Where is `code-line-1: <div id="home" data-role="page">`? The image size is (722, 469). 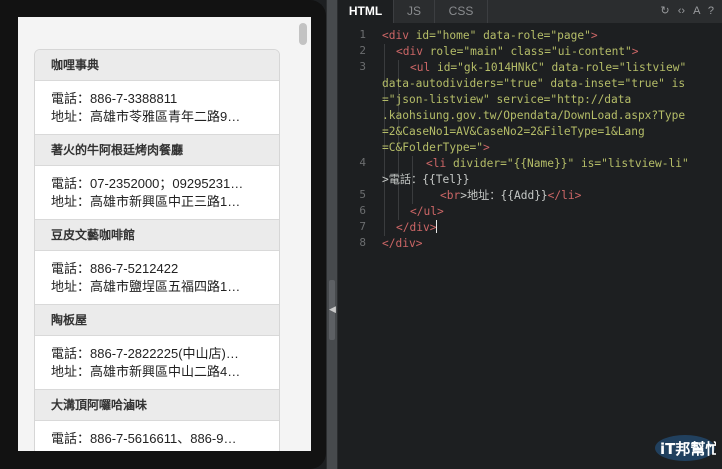 code-line-1: <div id="home" data-role="page"> is located at coordinates (490, 35).